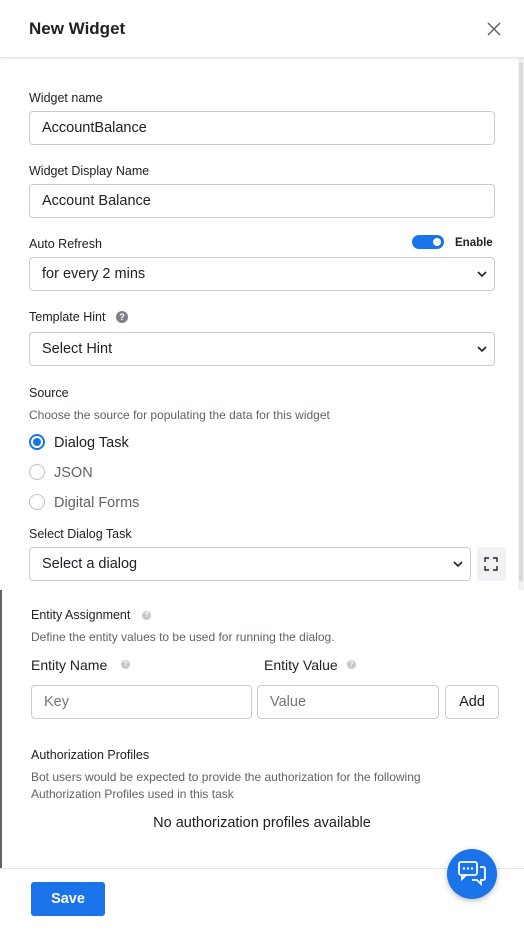  I want to click on chat-button, so click(472, 874).